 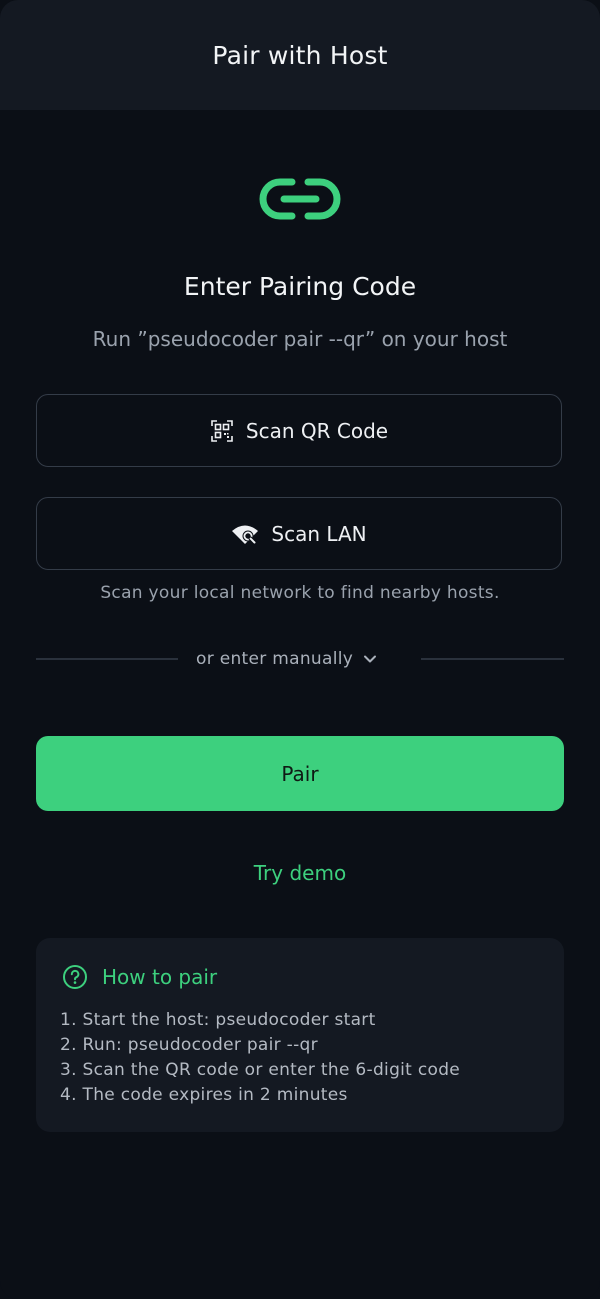 What do you see at coordinates (107, 659) in the screenshot?
I see `divider-line-left` at bounding box center [107, 659].